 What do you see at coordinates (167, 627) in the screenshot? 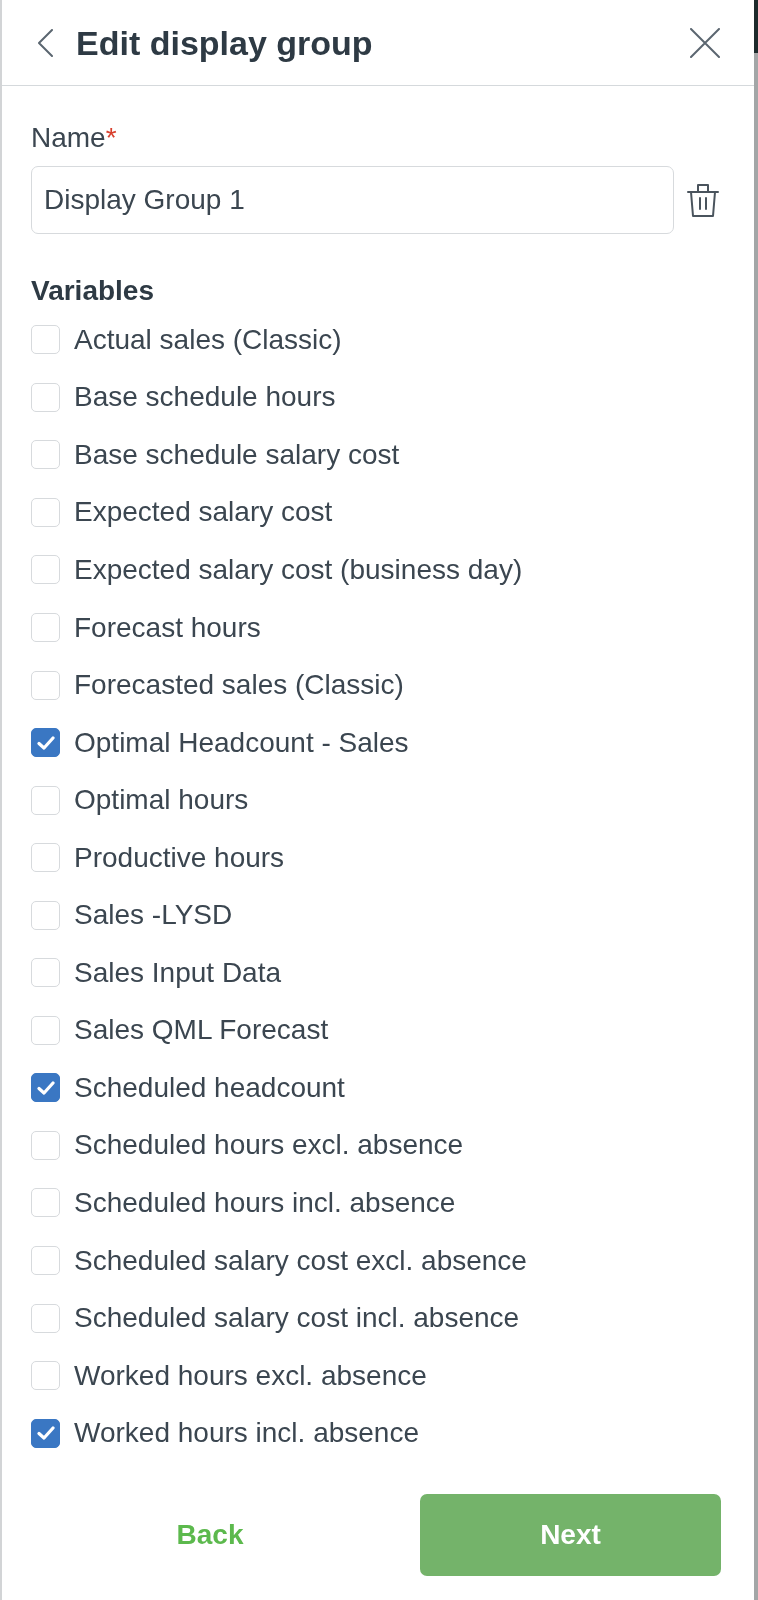
I see `checkbox-label: Forecast hours` at bounding box center [167, 627].